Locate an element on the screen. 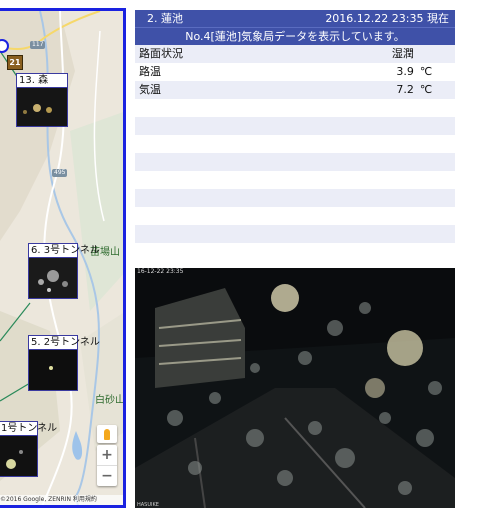  camera-marker-6-tunnel3: 6. 3号トンネル is located at coordinates (64, 271).